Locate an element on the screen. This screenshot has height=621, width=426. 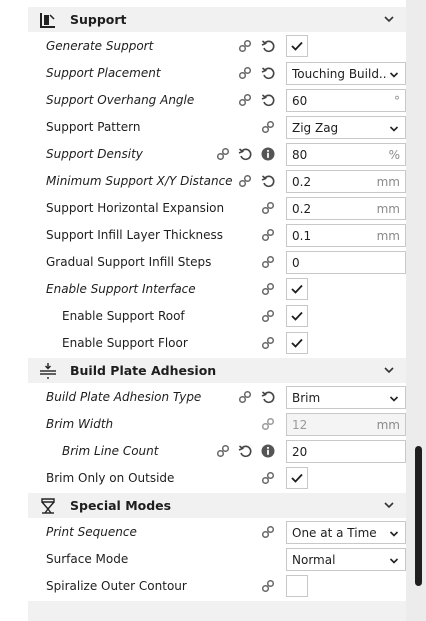
setting-row-infill-layer-thickness: Support Infill Layer Thickness 0.1 mm is located at coordinates (217, 235).